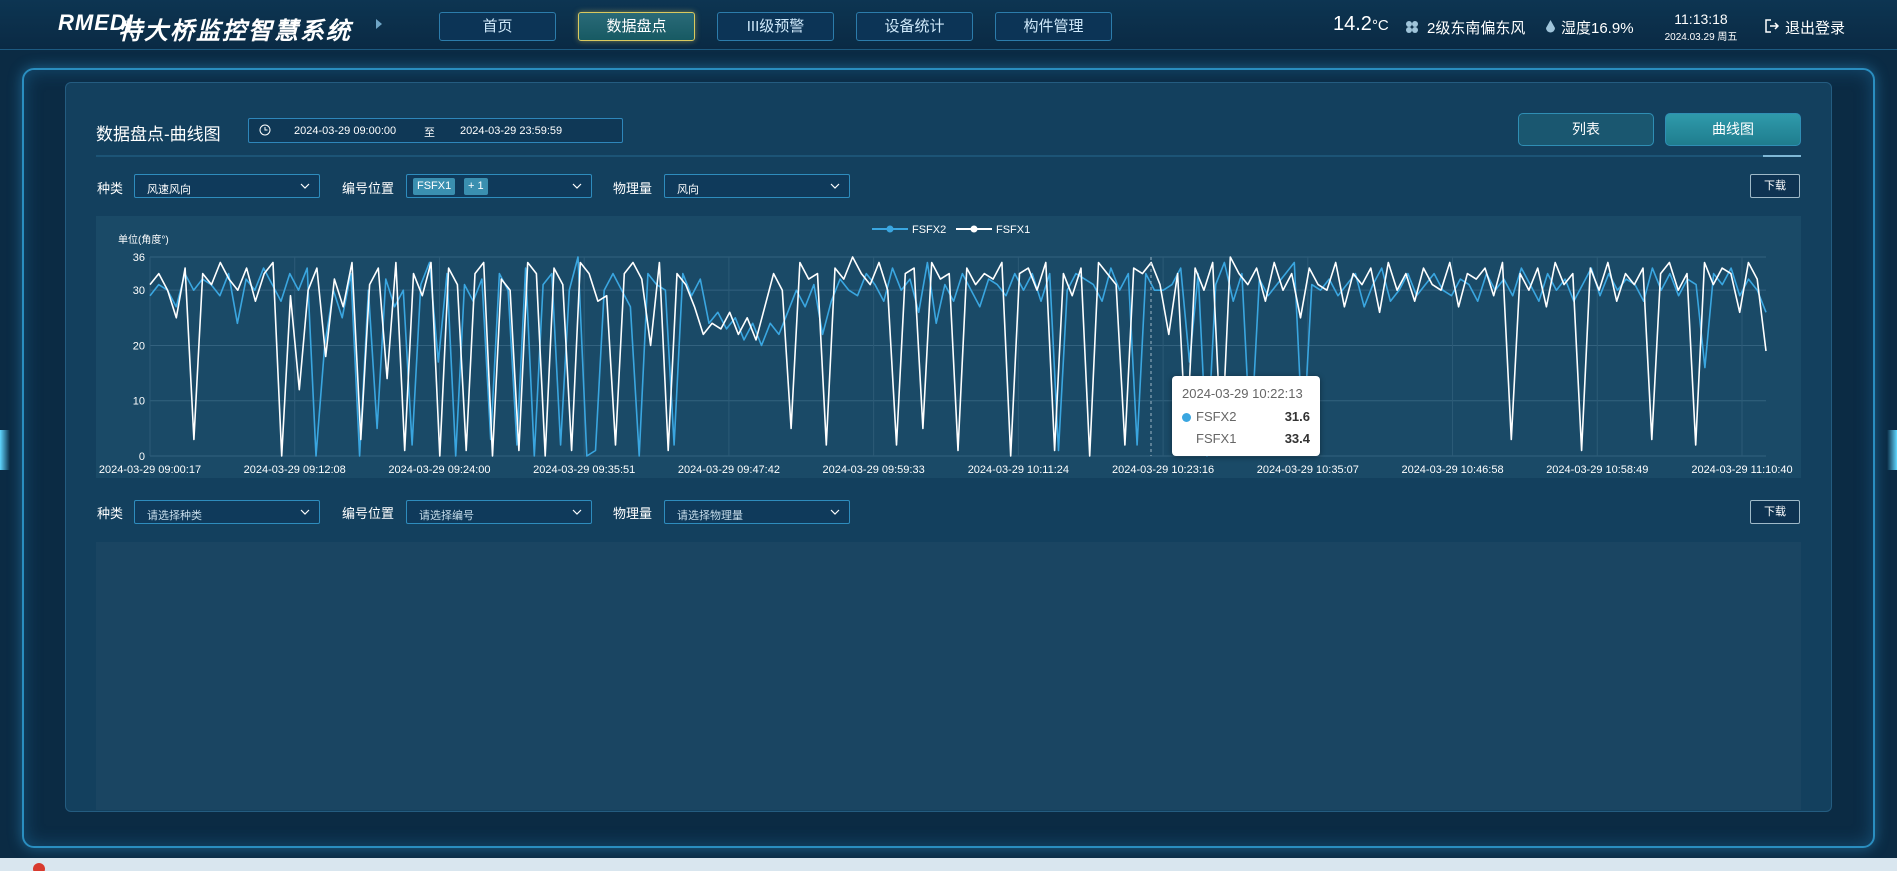 This screenshot has width=1897, height=871. Describe the element at coordinates (1775, 512) in the screenshot. I see `download-button: 下载` at that location.